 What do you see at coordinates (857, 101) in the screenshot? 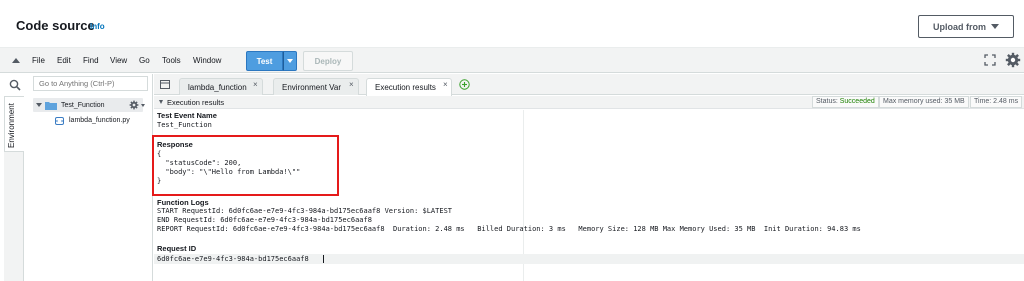
I see `status-value: Succeeded` at bounding box center [857, 101].